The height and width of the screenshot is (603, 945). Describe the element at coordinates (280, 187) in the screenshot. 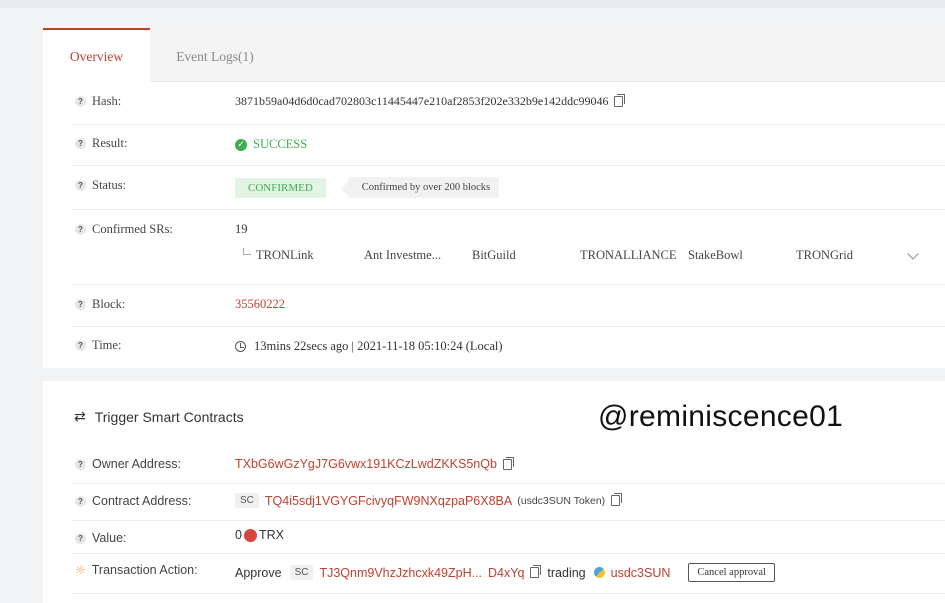

I see `confirmed-badge: CONFIRMED` at that location.